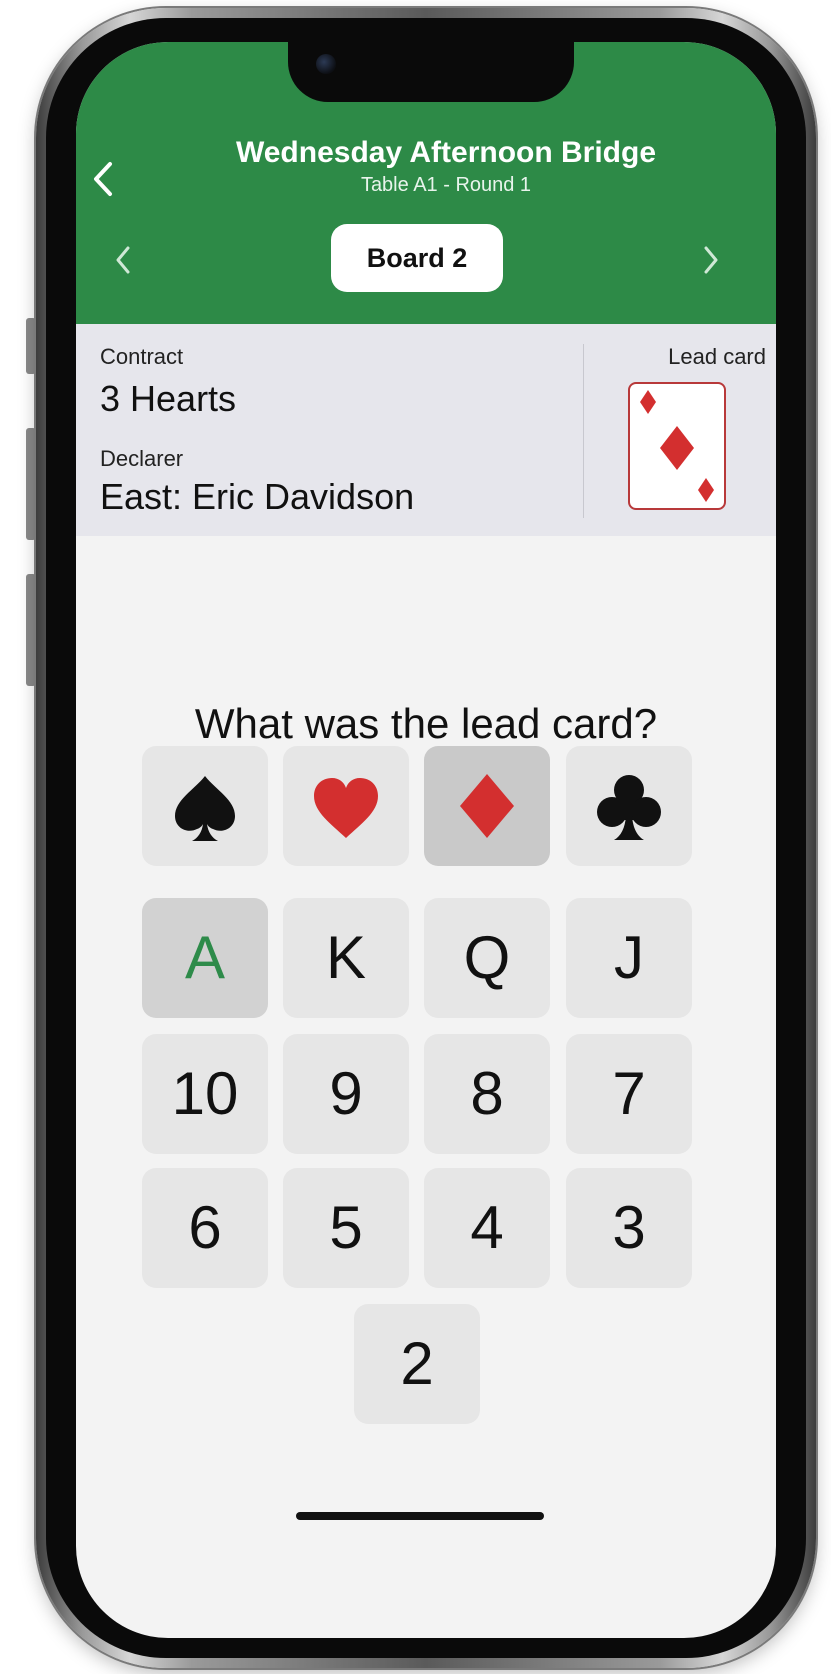 This screenshot has width=831, height=1674. What do you see at coordinates (31, 630) in the screenshot?
I see `volume-down-button` at bounding box center [31, 630].